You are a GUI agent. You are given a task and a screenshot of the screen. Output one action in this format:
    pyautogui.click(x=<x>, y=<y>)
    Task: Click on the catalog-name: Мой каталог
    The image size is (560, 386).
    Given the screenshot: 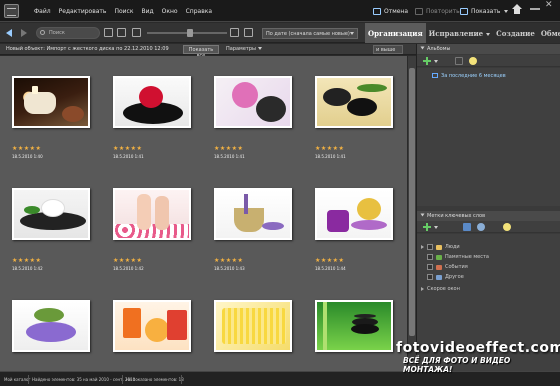 What is the action you would take?
    pyautogui.click(x=17, y=379)
    